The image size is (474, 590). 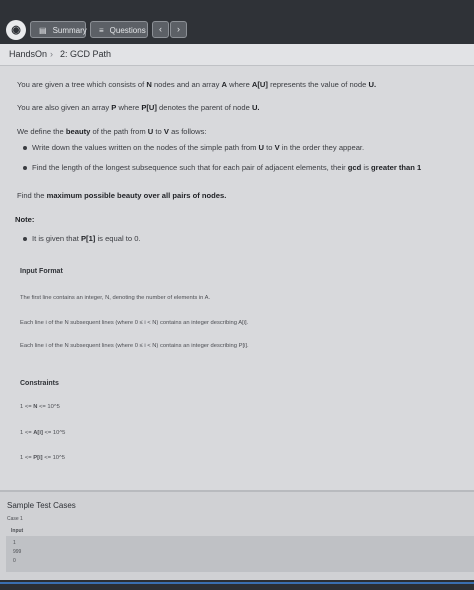 I want to click on sample-test-cases-title: Sample Test Cases, so click(x=41, y=505).